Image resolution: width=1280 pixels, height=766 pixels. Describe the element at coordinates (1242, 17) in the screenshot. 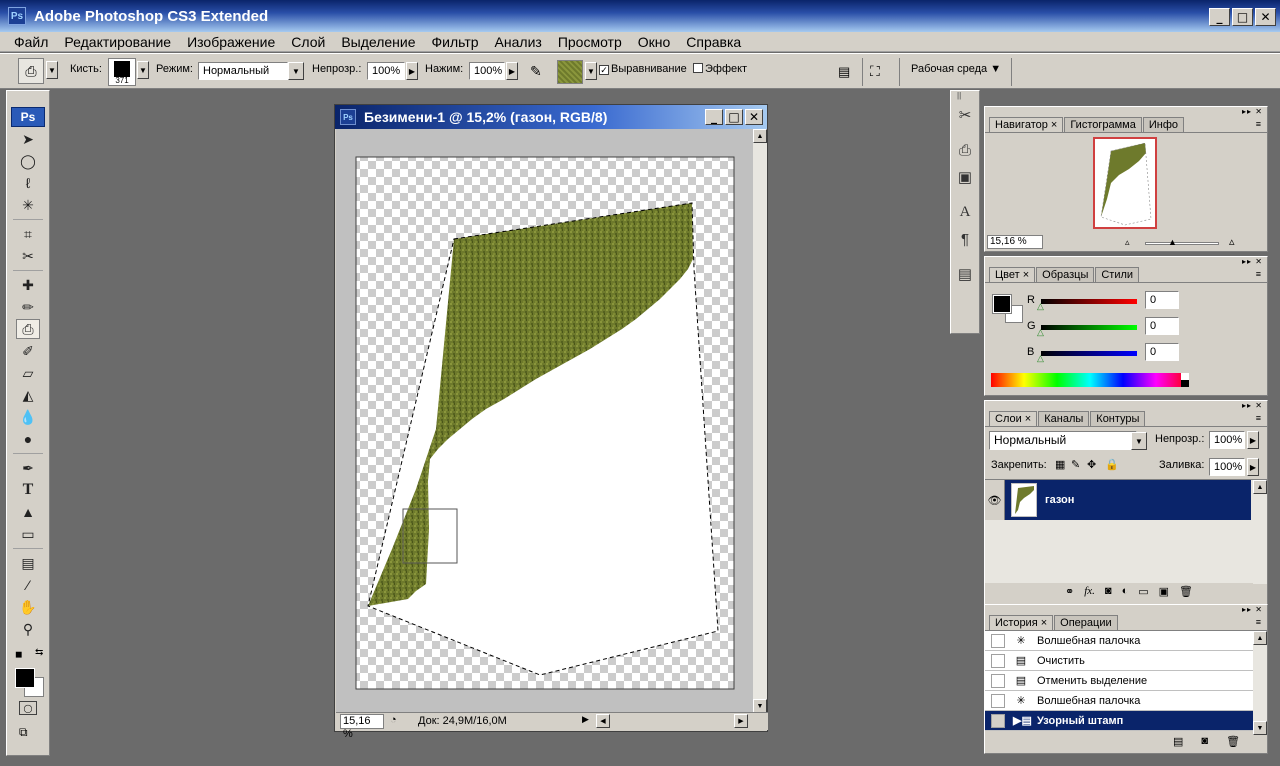

I see `maximize-button: □` at that location.